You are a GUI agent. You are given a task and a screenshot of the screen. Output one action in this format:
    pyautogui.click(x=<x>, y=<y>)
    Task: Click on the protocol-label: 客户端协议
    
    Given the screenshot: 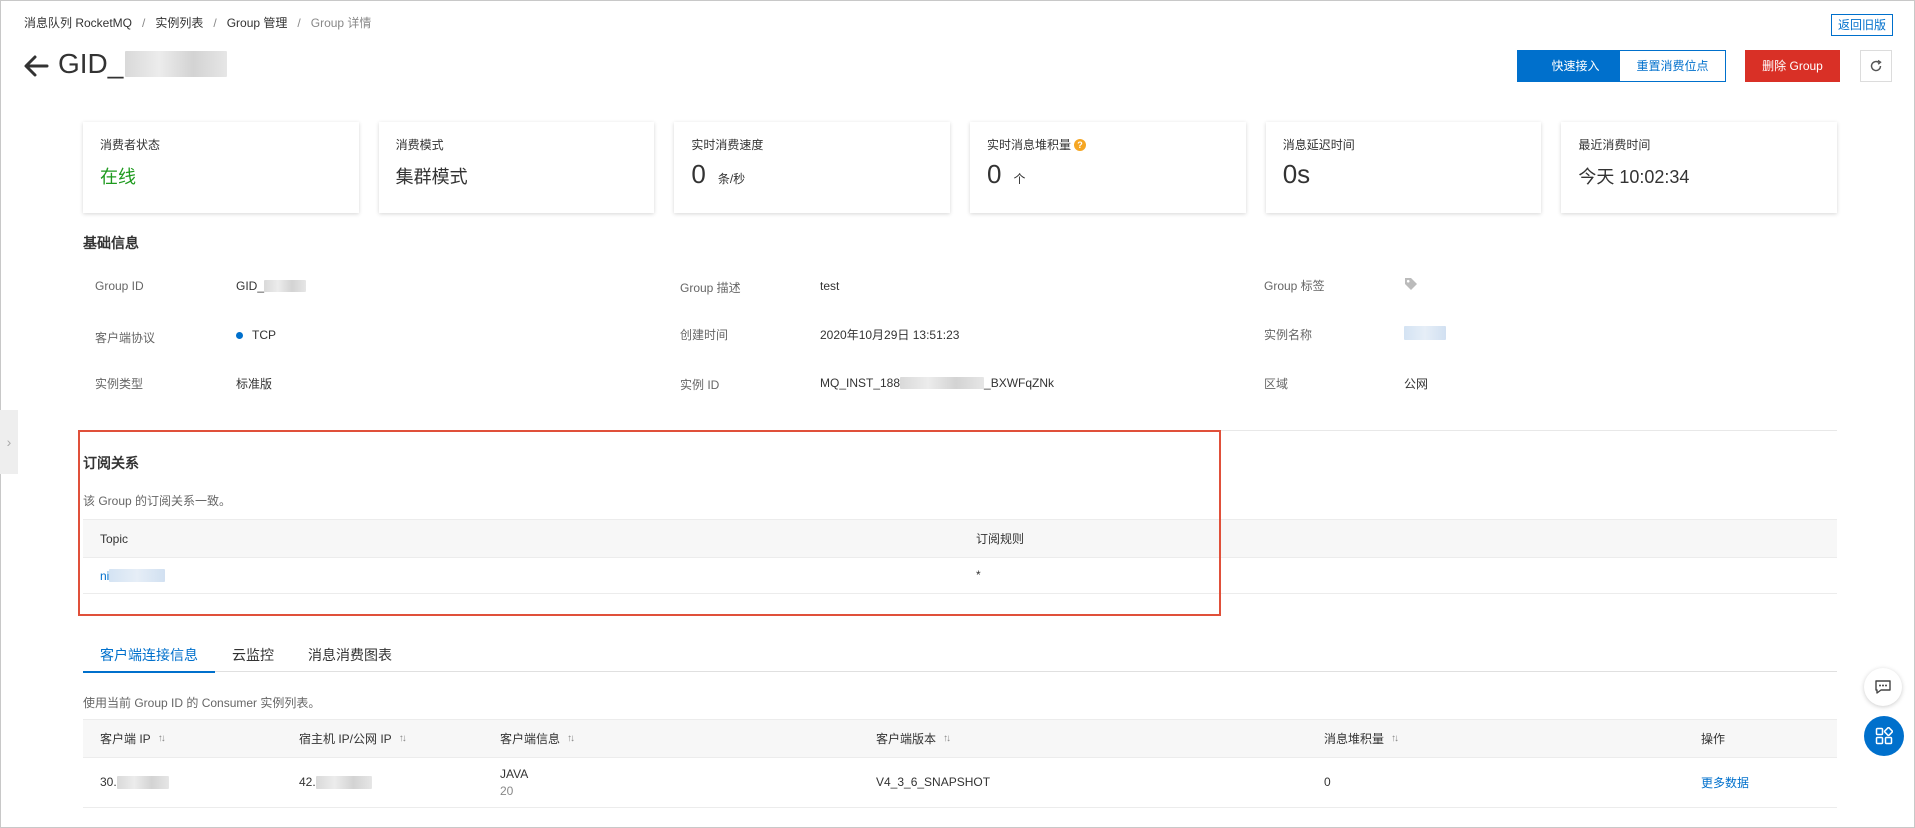 What is the action you would take?
    pyautogui.click(x=125, y=338)
    